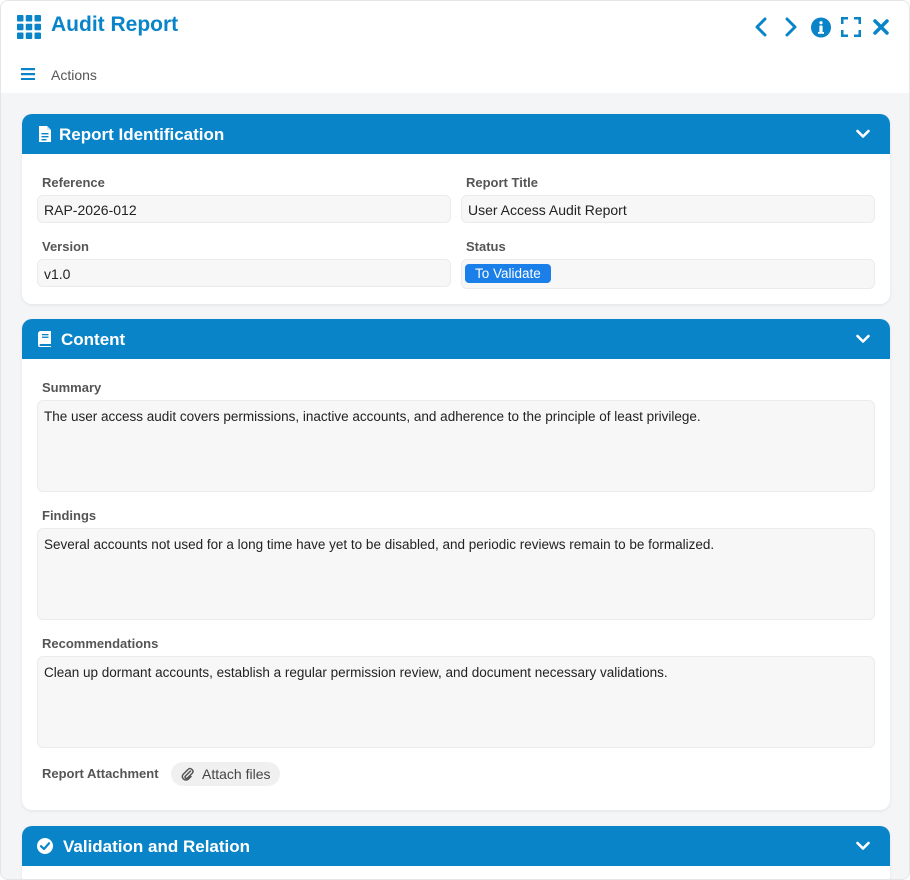 The height and width of the screenshot is (880, 910). What do you see at coordinates (668, 209) in the screenshot?
I see `report-title-field: User Access Audit Report` at bounding box center [668, 209].